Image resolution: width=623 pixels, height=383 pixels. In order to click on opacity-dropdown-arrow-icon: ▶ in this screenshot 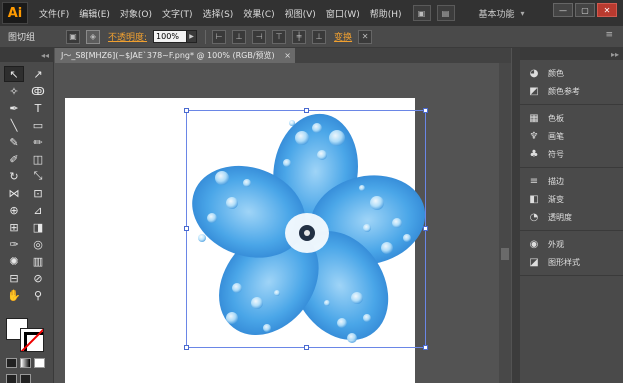, I will do `click(192, 36)`.